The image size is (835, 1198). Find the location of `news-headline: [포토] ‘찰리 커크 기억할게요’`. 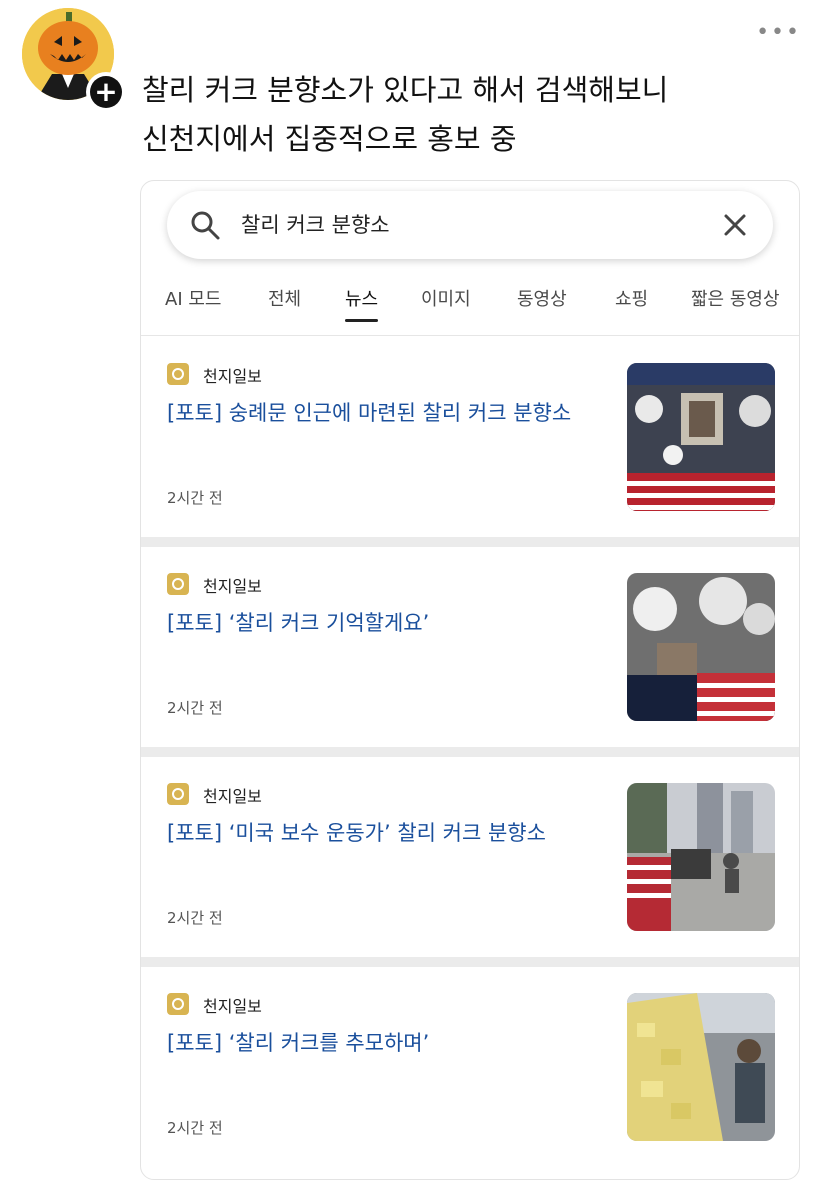

news-headline: [포토] ‘찰리 커크 기억할게요’ is located at coordinates (377, 623).